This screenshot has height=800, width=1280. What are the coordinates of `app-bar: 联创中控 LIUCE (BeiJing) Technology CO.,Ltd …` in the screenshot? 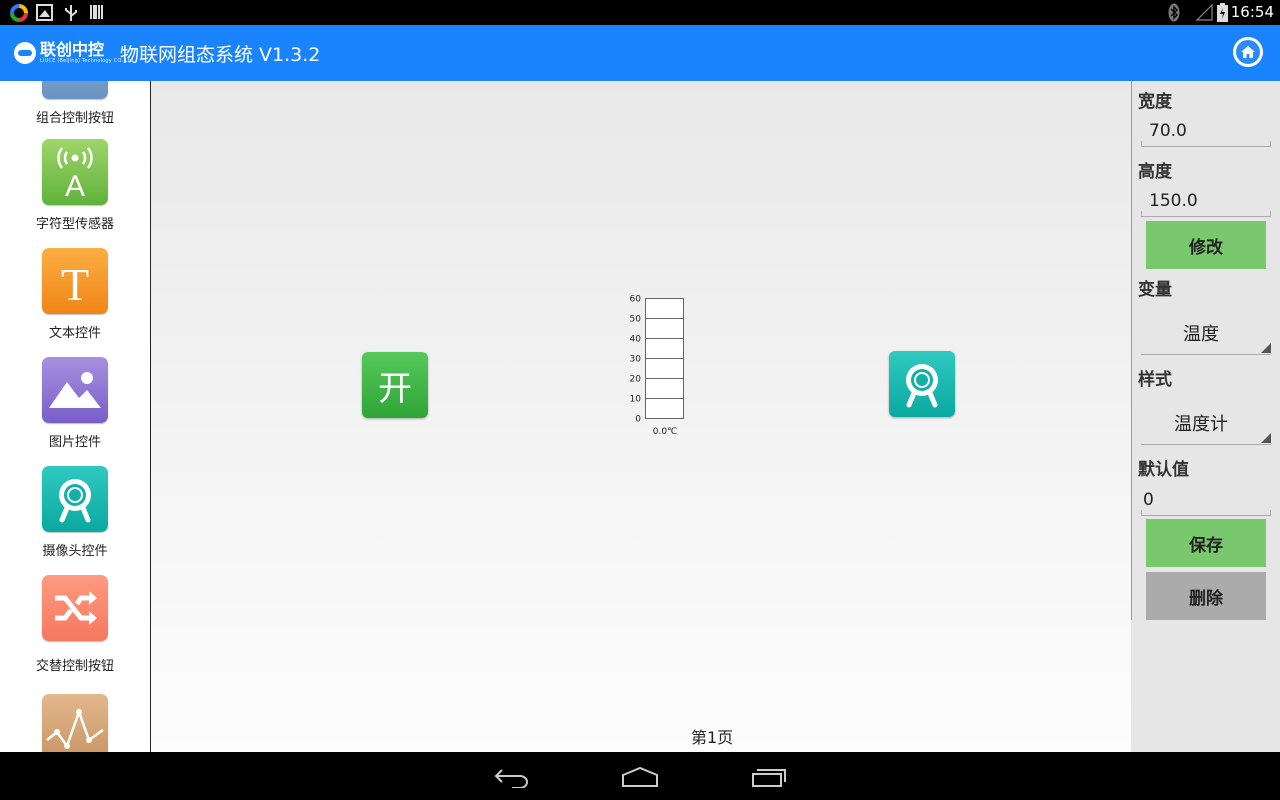 It's located at (640, 53).